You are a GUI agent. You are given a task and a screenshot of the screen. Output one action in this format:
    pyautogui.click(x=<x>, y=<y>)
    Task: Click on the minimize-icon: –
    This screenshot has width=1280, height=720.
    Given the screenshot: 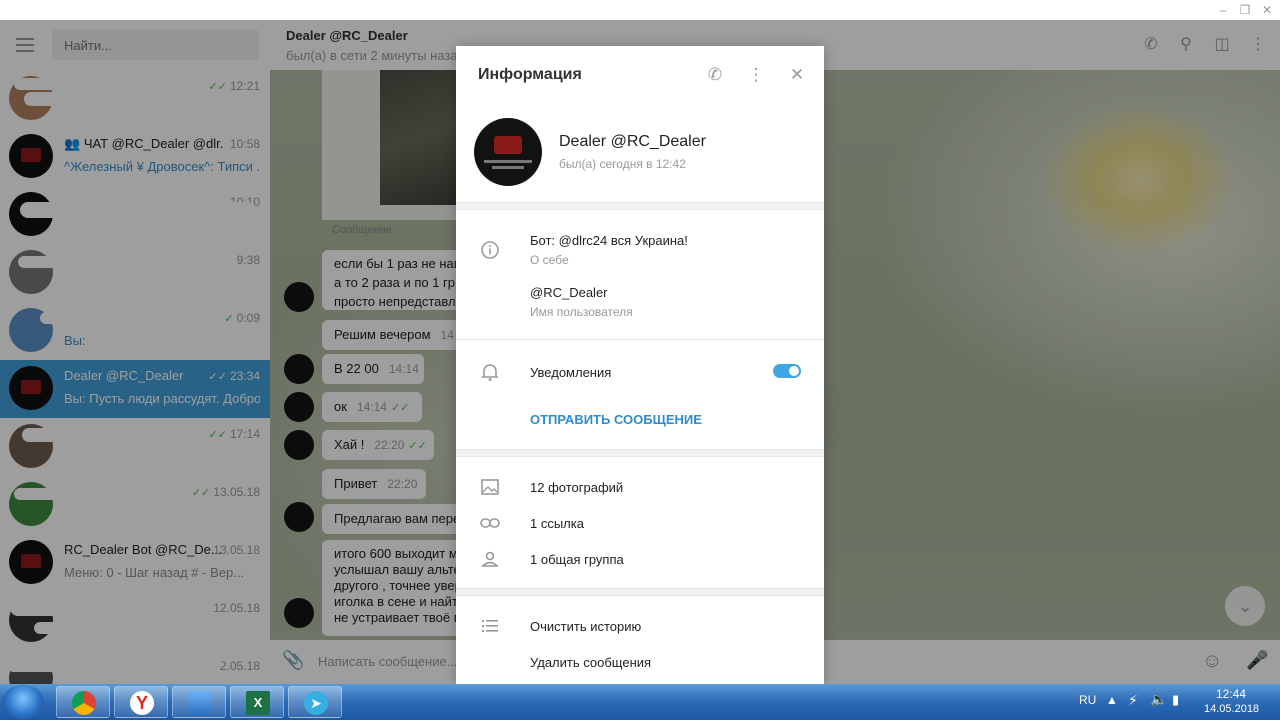 What is the action you would take?
    pyautogui.click(x=1223, y=10)
    